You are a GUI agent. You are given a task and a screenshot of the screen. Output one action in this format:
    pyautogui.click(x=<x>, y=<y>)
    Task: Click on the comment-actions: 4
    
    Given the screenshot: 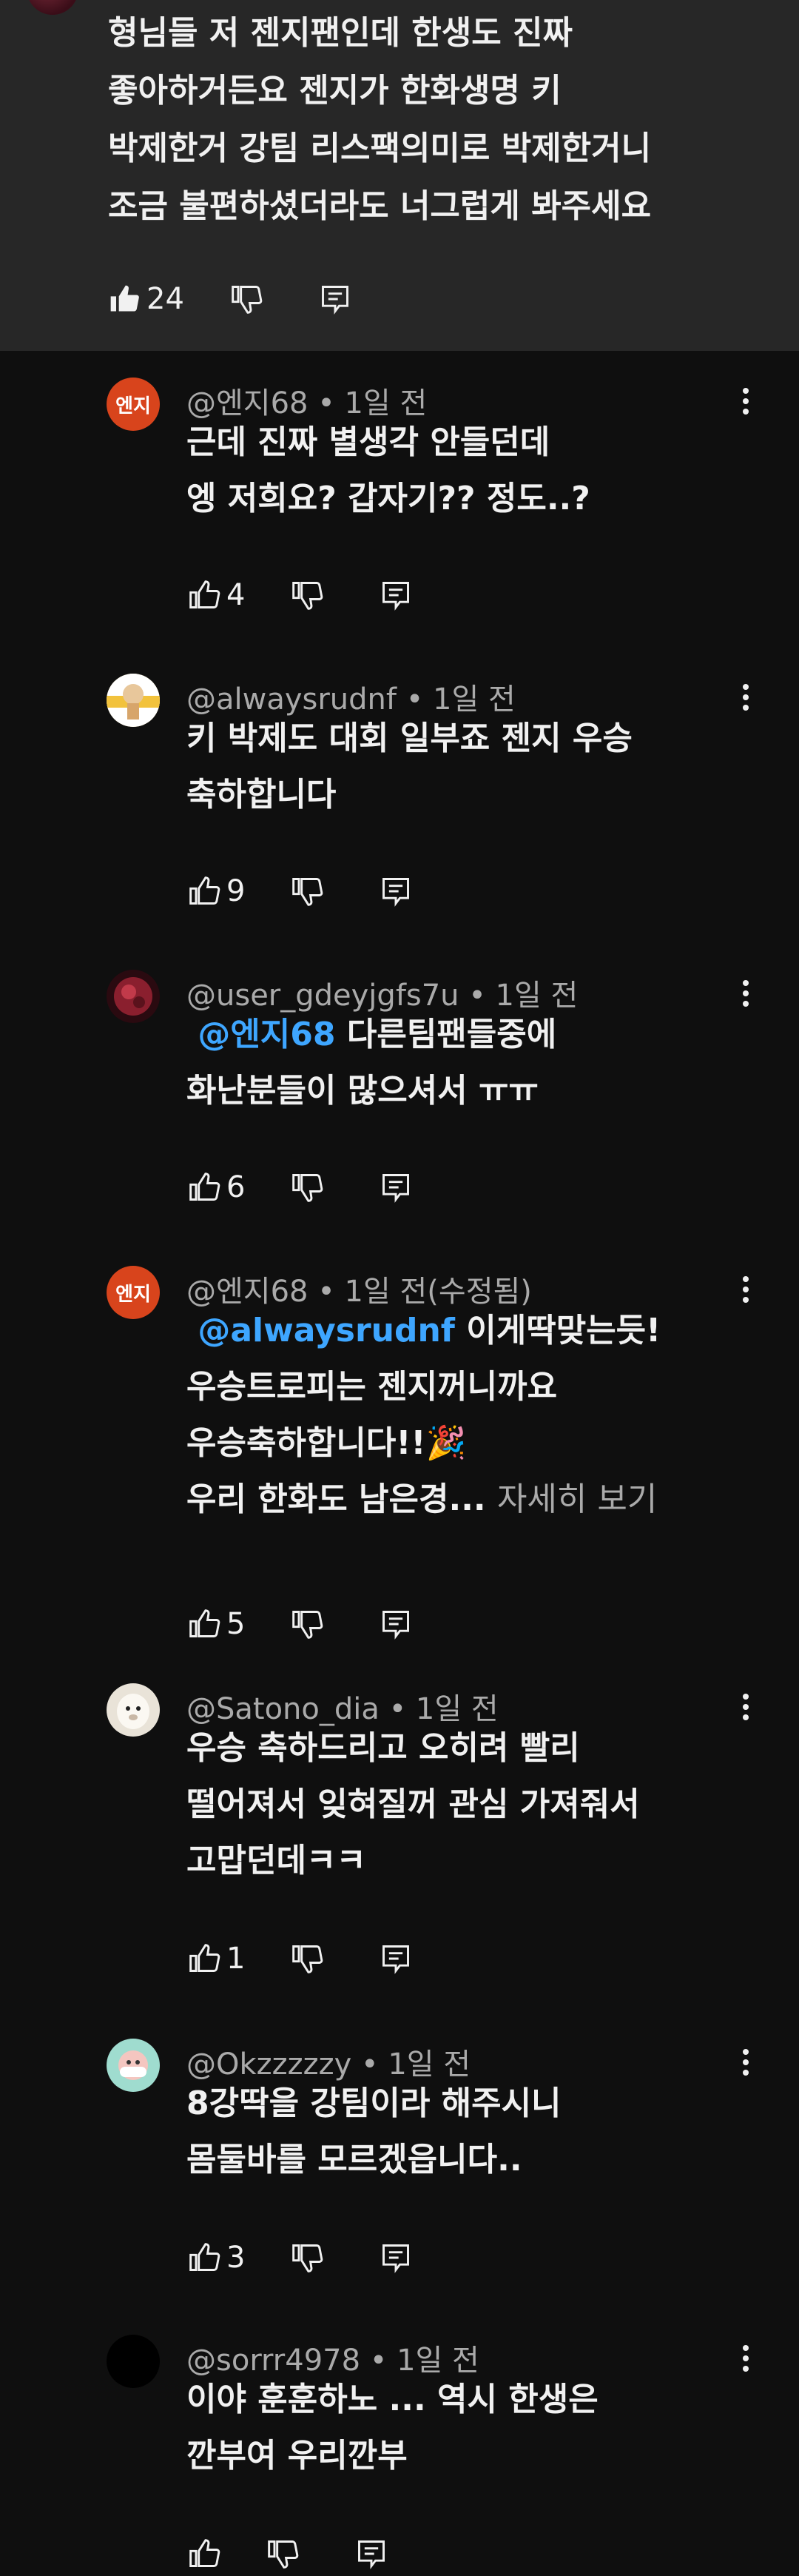 What is the action you would take?
    pyautogui.click(x=300, y=595)
    